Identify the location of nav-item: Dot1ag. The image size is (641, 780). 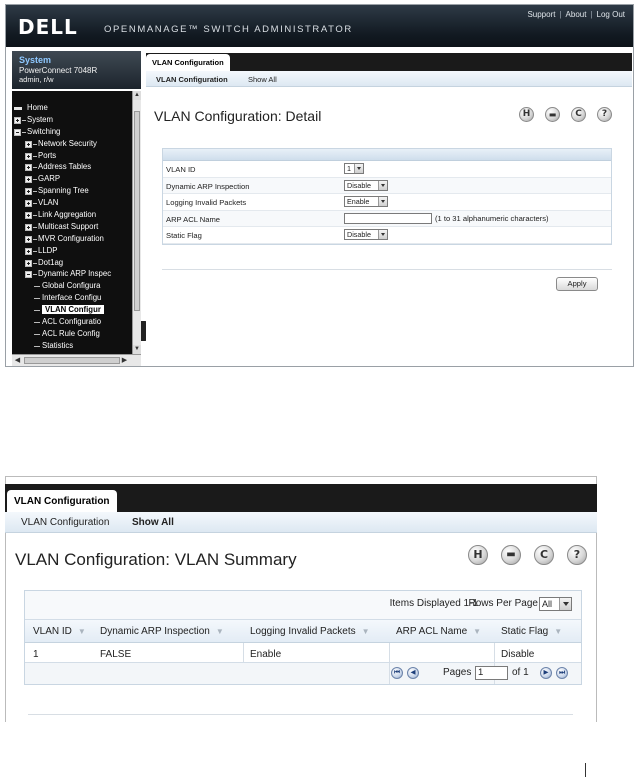
(72, 264).